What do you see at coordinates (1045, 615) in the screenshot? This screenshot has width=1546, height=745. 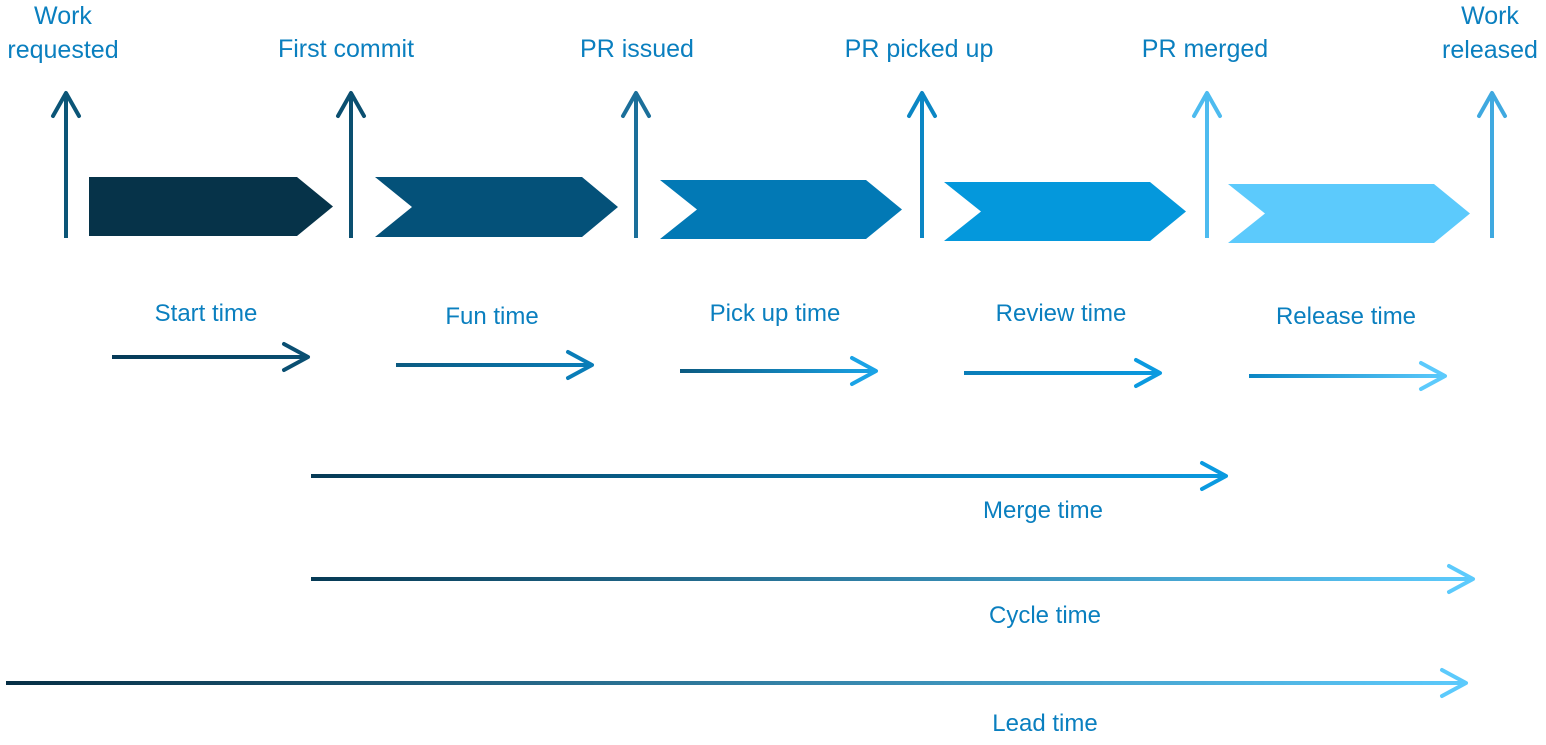 I see `span-label-cycle-time: Cycle time` at bounding box center [1045, 615].